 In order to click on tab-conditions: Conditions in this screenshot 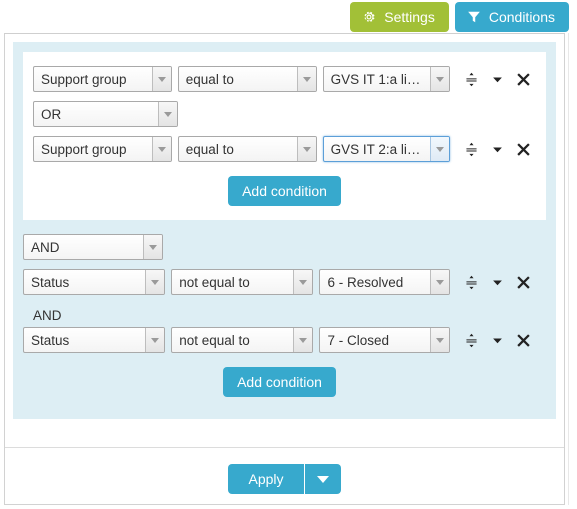, I will do `click(511, 17)`.